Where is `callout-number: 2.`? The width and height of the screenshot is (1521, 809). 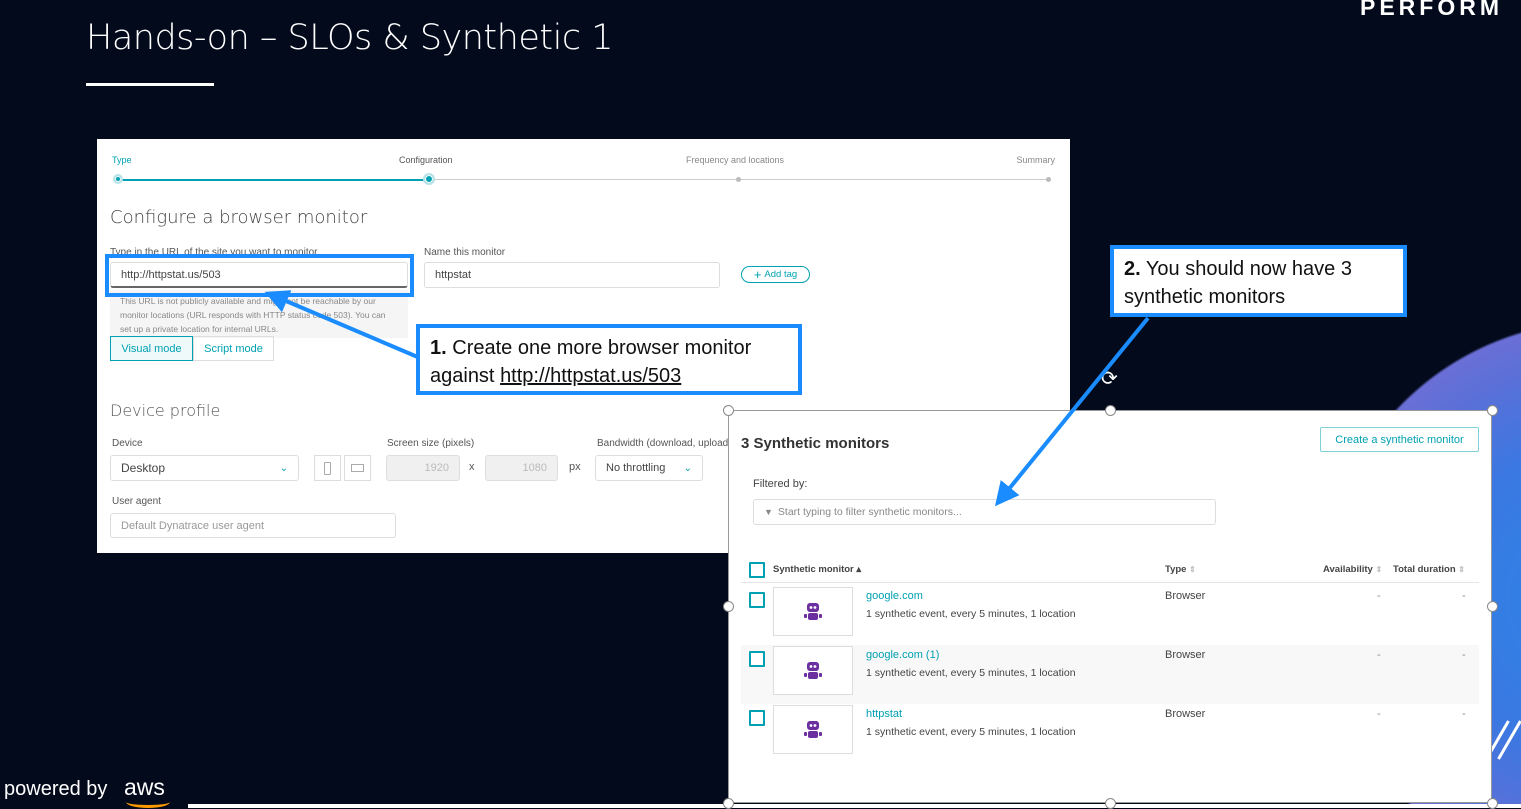 callout-number: 2. is located at coordinates (1132, 269).